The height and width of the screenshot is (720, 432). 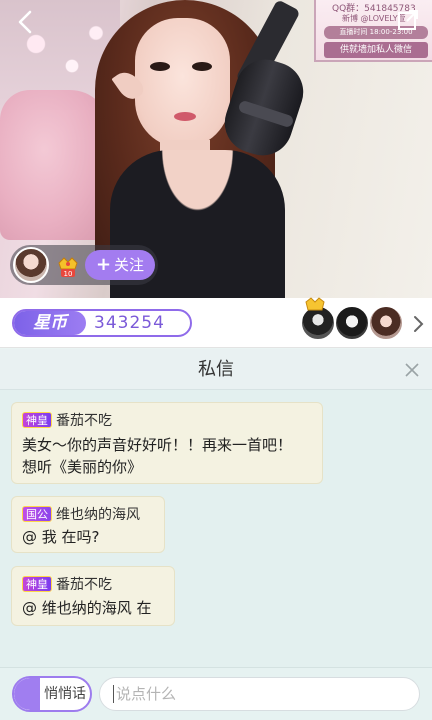 I want to click on close-icon, so click(x=412, y=370).